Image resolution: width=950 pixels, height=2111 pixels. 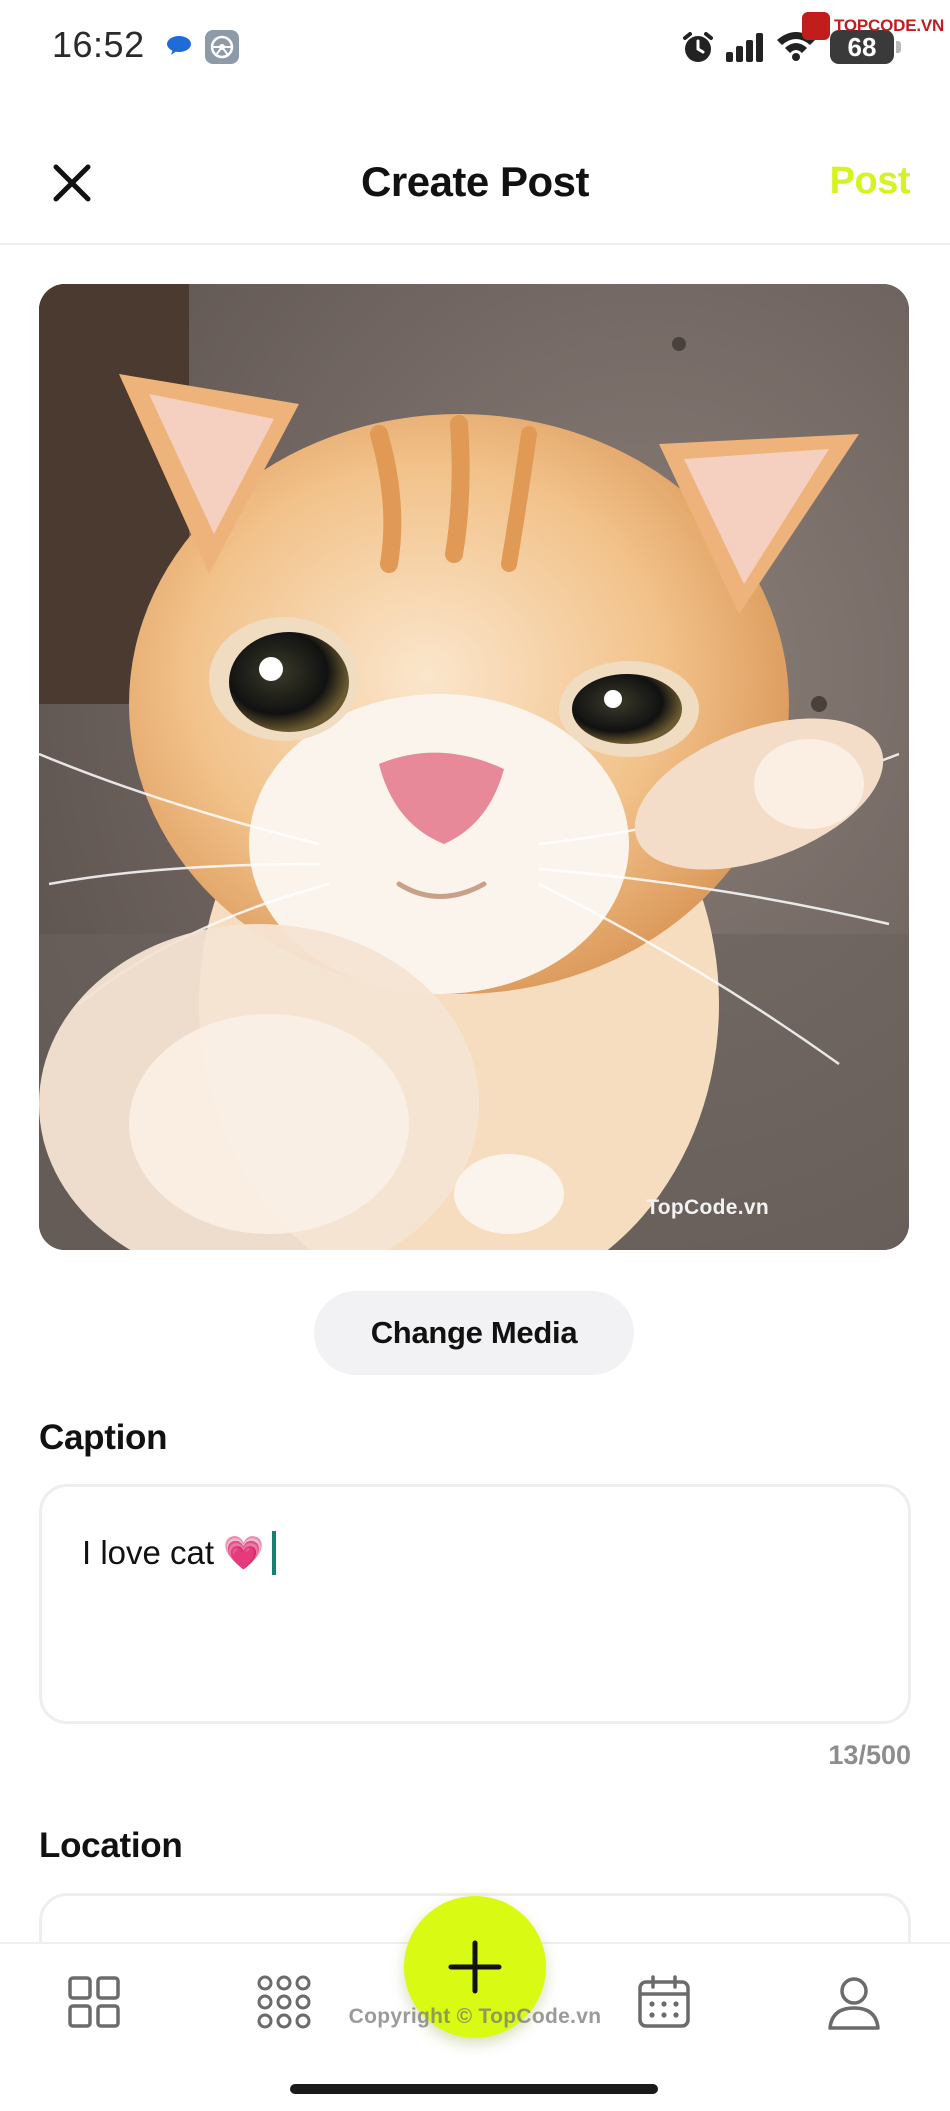 I want to click on home-indicator, so click(x=474, y=2089).